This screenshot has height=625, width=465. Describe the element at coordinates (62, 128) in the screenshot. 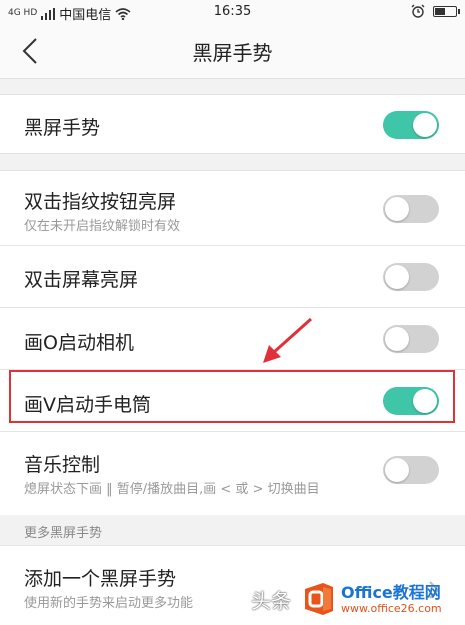

I see `row-label: 黑屏手势` at that location.